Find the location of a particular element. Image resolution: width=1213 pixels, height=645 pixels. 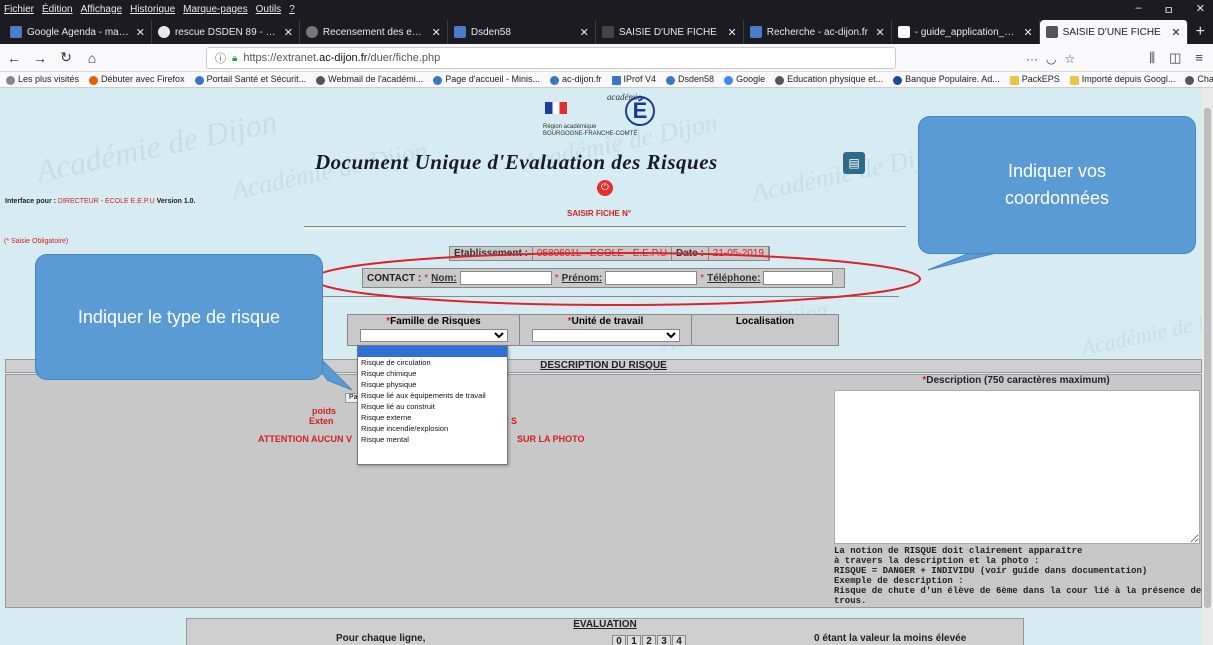

callout-coordonnees: Indiquer vos coordonnées is located at coordinates (1057, 185).